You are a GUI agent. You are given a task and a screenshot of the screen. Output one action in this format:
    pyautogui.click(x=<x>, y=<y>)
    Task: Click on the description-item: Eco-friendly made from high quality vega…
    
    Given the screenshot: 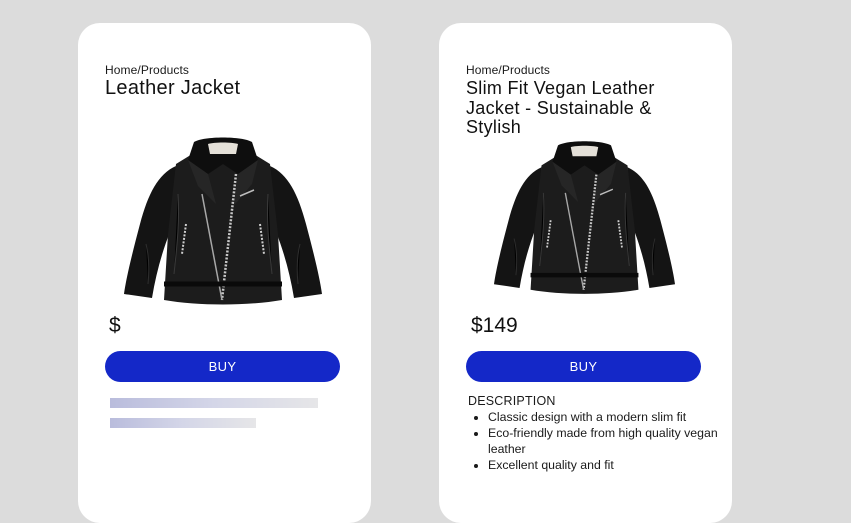 What is the action you would take?
    pyautogui.click(x=608, y=441)
    